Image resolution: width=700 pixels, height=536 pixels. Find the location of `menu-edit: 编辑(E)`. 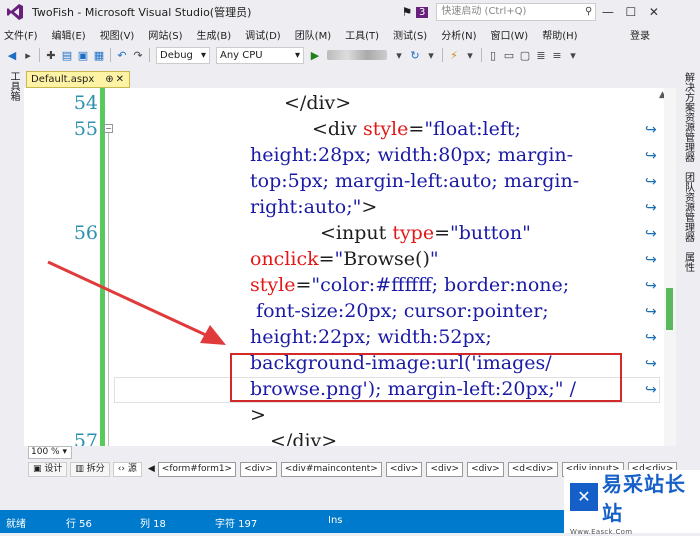

menu-edit: 编辑(E) is located at coordinates (69, 34).